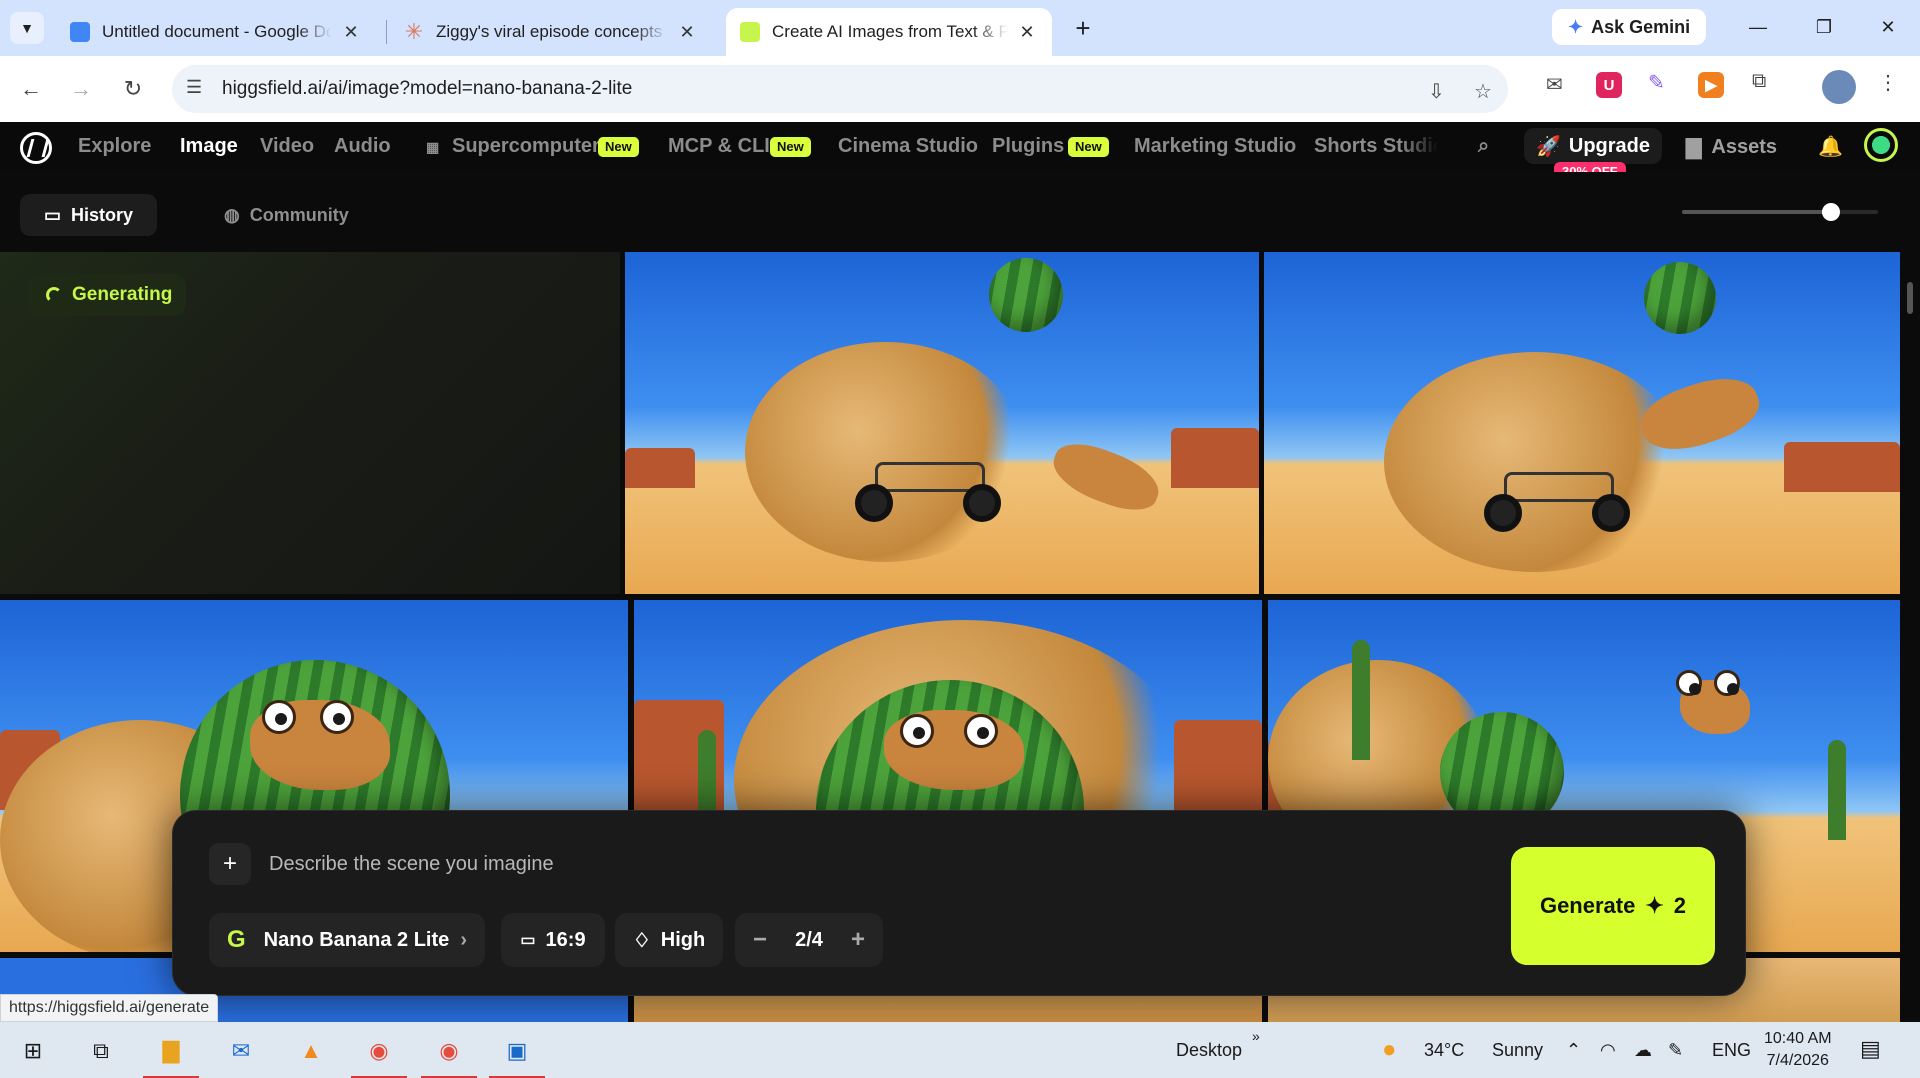 Image resolution: width=1920 pixels, height=1078 pixels. What do you see at coordinates (1609, 85) in the screenshot?
I see `ublock-extension-icon: U` at bounding box center [1609, 85].